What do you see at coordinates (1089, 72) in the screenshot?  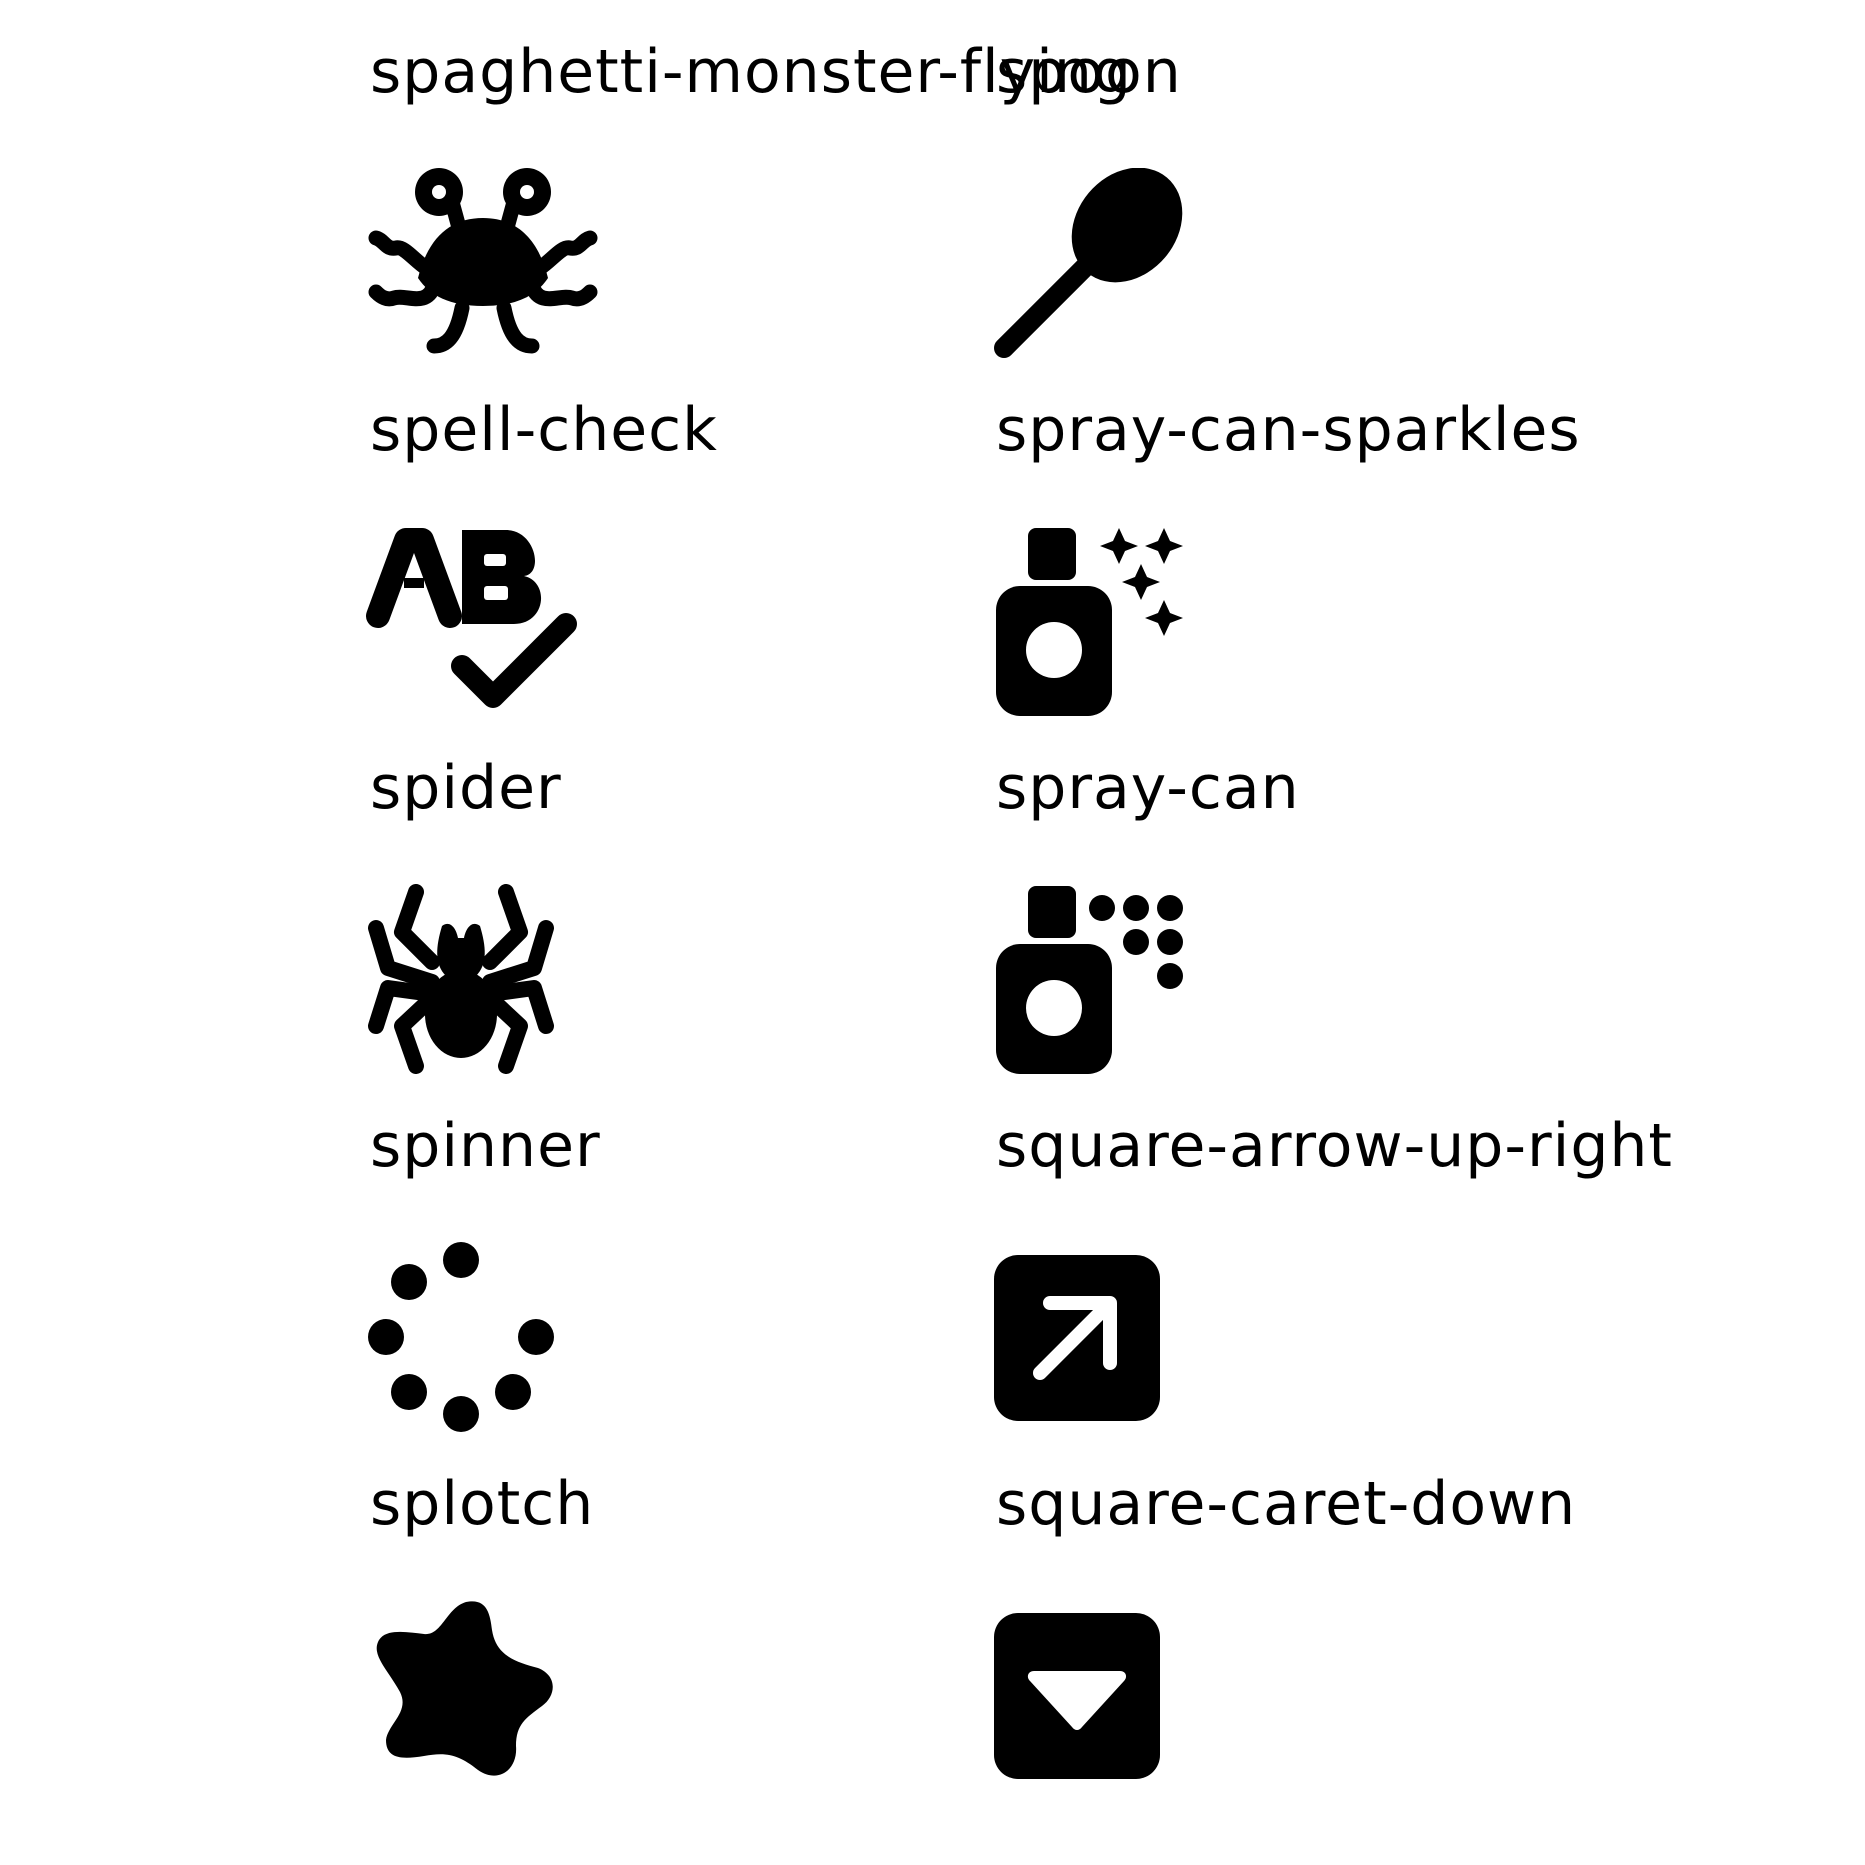 I see `icon-label-spoon: spoon` at bounding box center [1089, 72].